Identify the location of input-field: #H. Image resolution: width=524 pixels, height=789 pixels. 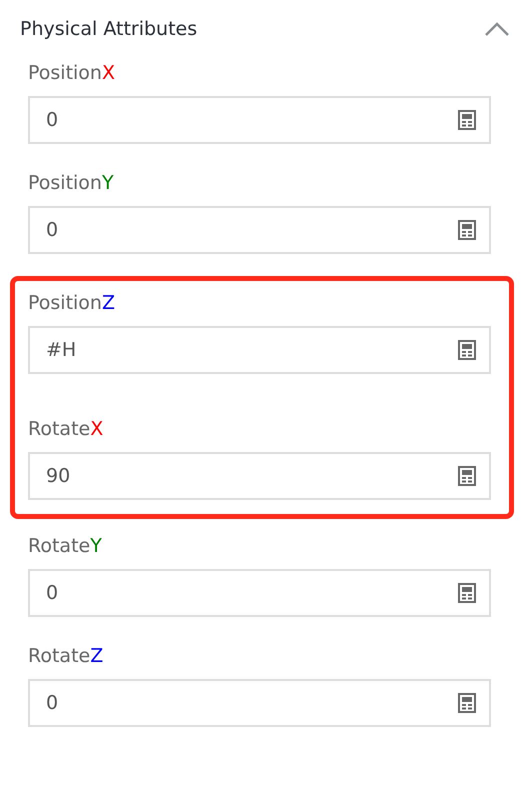
(259, 350).